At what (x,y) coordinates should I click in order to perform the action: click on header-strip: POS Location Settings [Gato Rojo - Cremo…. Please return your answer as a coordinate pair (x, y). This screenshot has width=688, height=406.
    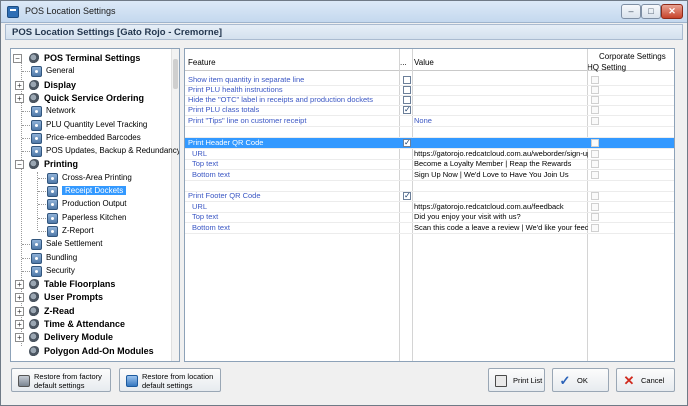
    Looking at the image, I should click on (344, 32).